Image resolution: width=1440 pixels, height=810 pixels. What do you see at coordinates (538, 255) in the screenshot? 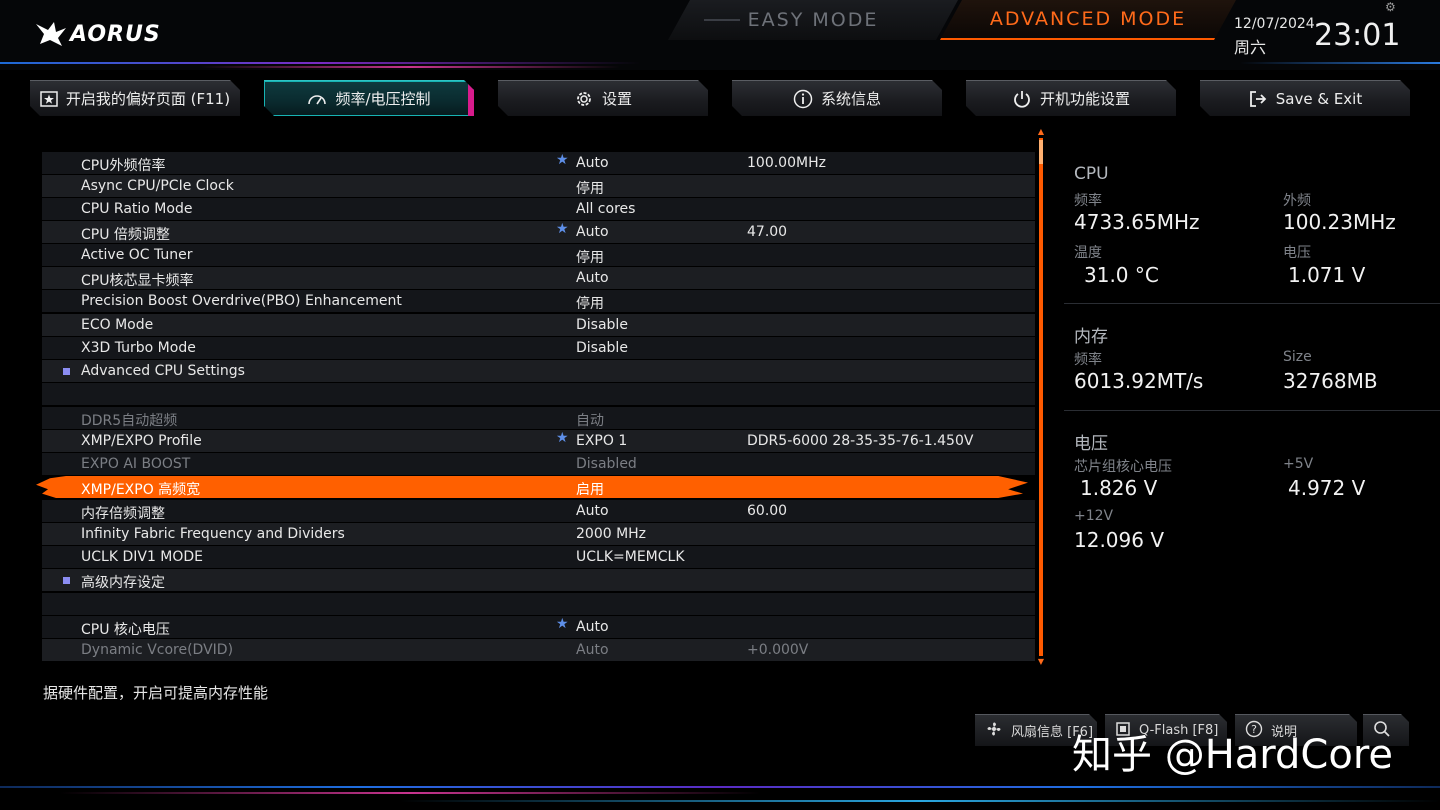
I see `setting-row-active-oc: Active OC Tuner 停用` at bounding box center [538, 255].